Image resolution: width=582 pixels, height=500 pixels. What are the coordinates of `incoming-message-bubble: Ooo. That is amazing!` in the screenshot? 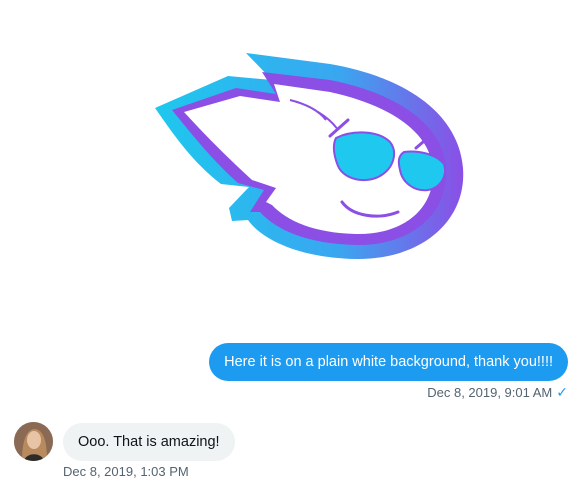 It's located at (149, 442).